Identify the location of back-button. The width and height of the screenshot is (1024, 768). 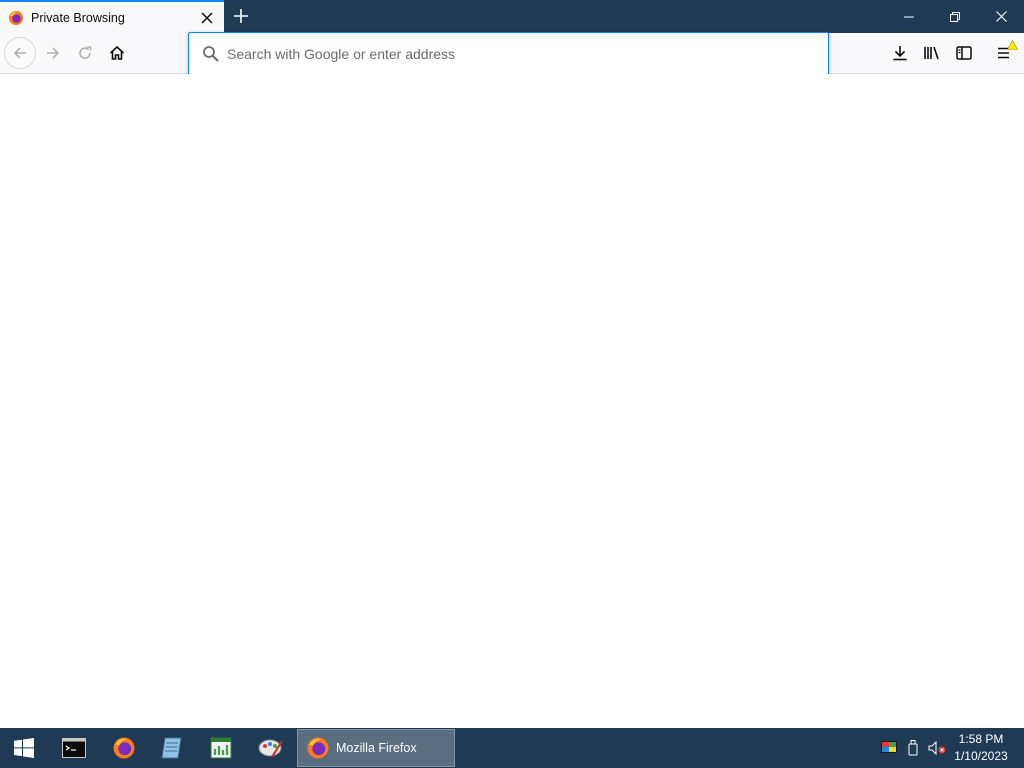
(20, 53).